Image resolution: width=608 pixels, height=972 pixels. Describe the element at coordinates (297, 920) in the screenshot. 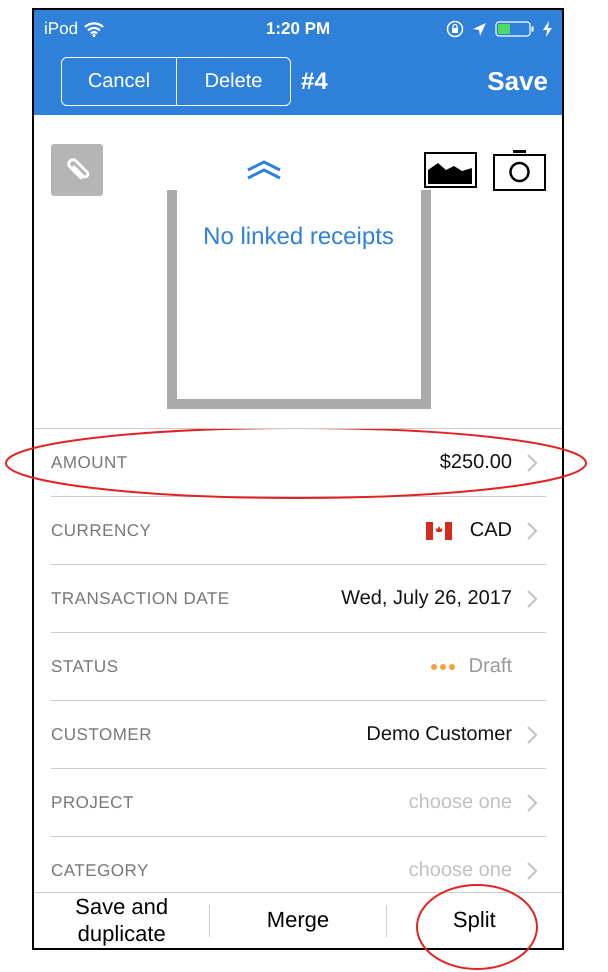

I see `toolbar-button: Merge` at that location.